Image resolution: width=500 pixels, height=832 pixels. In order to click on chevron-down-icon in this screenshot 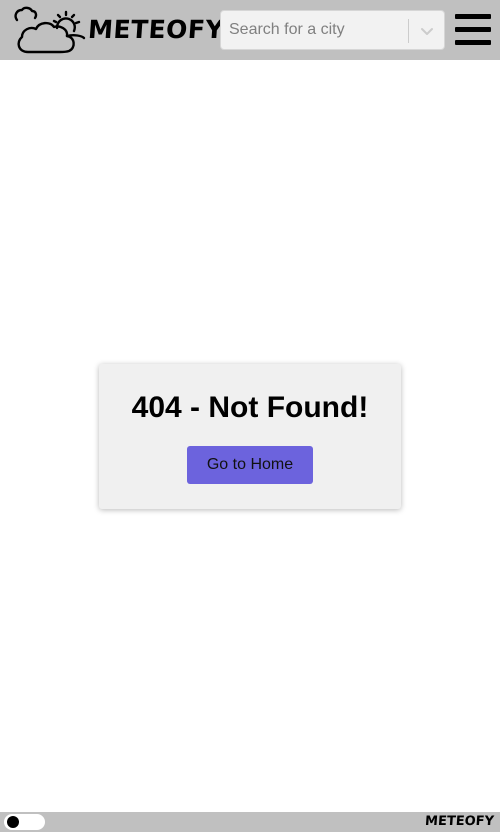, I will do `click(427, 31)`.